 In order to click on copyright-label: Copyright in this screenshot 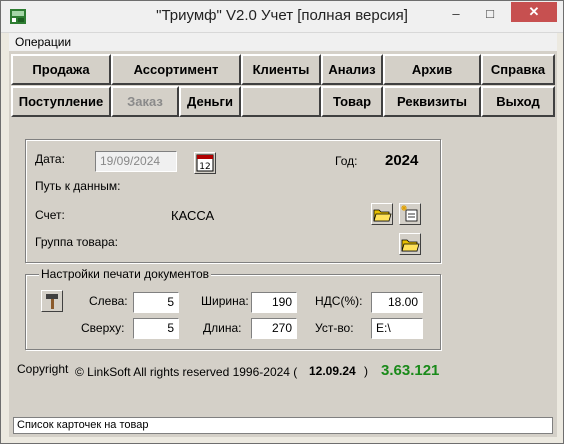, I will do `click(43, 369)`.